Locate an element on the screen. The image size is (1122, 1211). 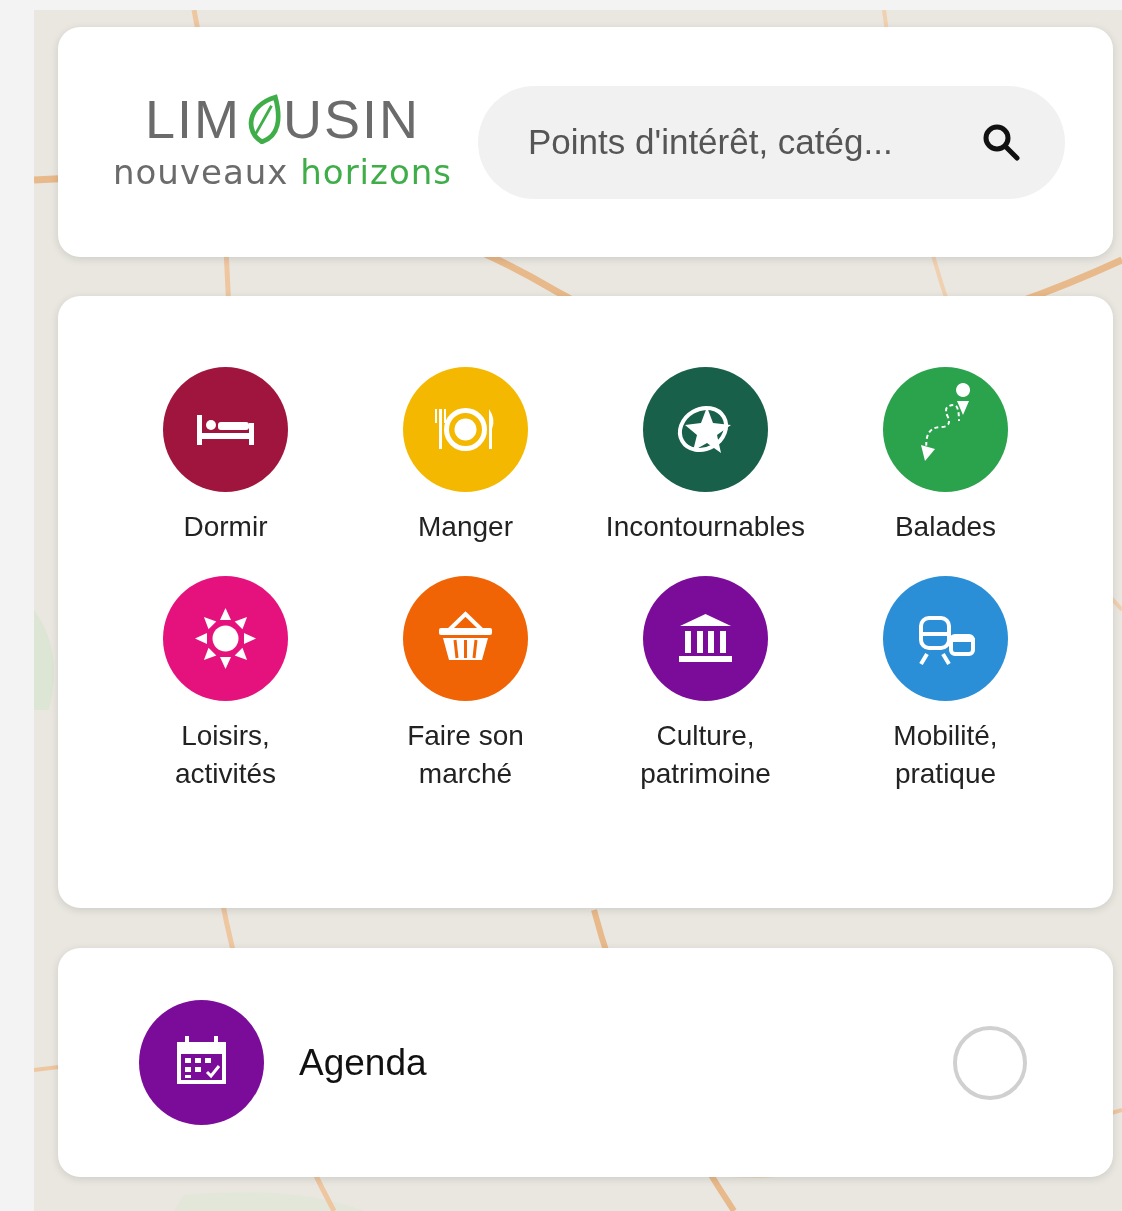
route-icon is located at coordinates (945, 429).